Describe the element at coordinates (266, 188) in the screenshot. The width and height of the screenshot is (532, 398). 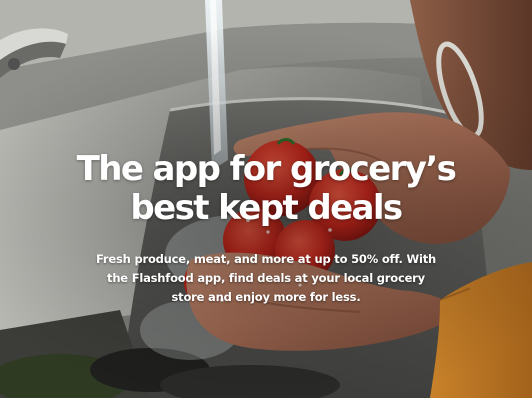
I see `hero-title: The app for grocery’s best kept deals` at that location.